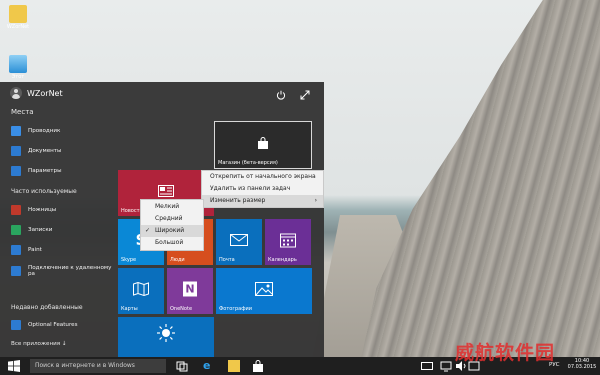 This screenshot has height=375, width=600. What do you see at coordinates (16, 131) in the screenshot?
I see `folder-icon` at bounding box center [16, 131].